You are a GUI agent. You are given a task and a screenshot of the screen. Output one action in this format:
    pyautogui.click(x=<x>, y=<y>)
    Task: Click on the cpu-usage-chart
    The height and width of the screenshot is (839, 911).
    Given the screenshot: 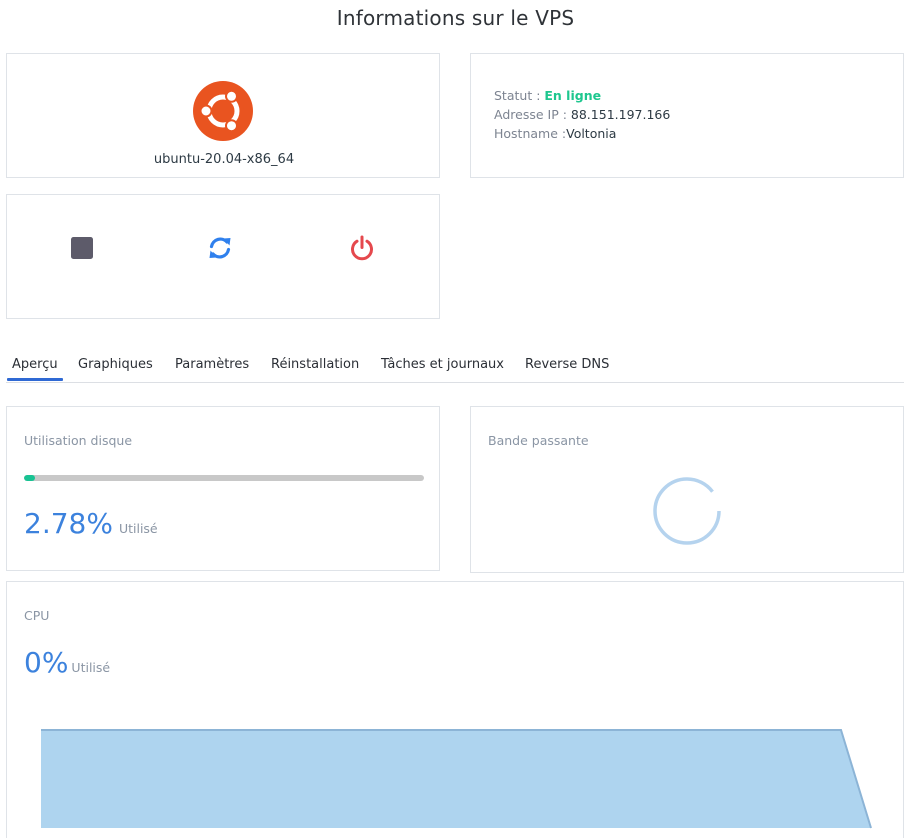 What is the action you would take?
    pyautogui.click(x=456, y=779)
    